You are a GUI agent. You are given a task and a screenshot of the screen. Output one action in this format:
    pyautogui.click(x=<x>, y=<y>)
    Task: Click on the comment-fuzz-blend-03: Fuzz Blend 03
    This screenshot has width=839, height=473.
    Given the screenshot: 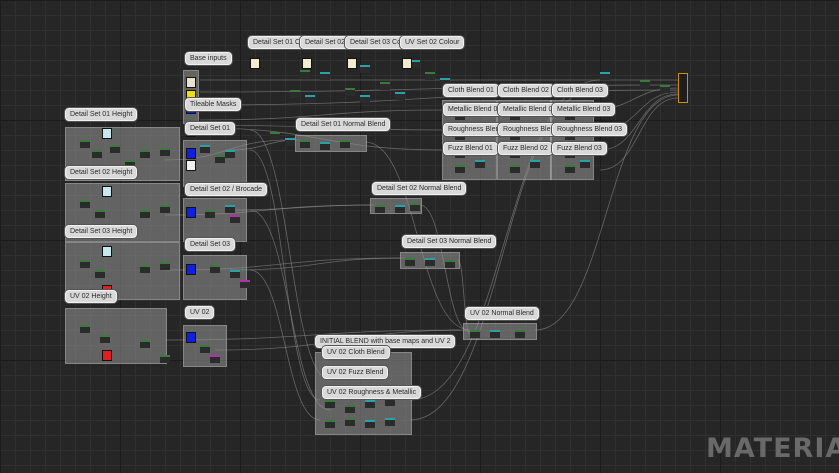 What is the action you would take?
    pyautogui.click(x=579, y=148)
    